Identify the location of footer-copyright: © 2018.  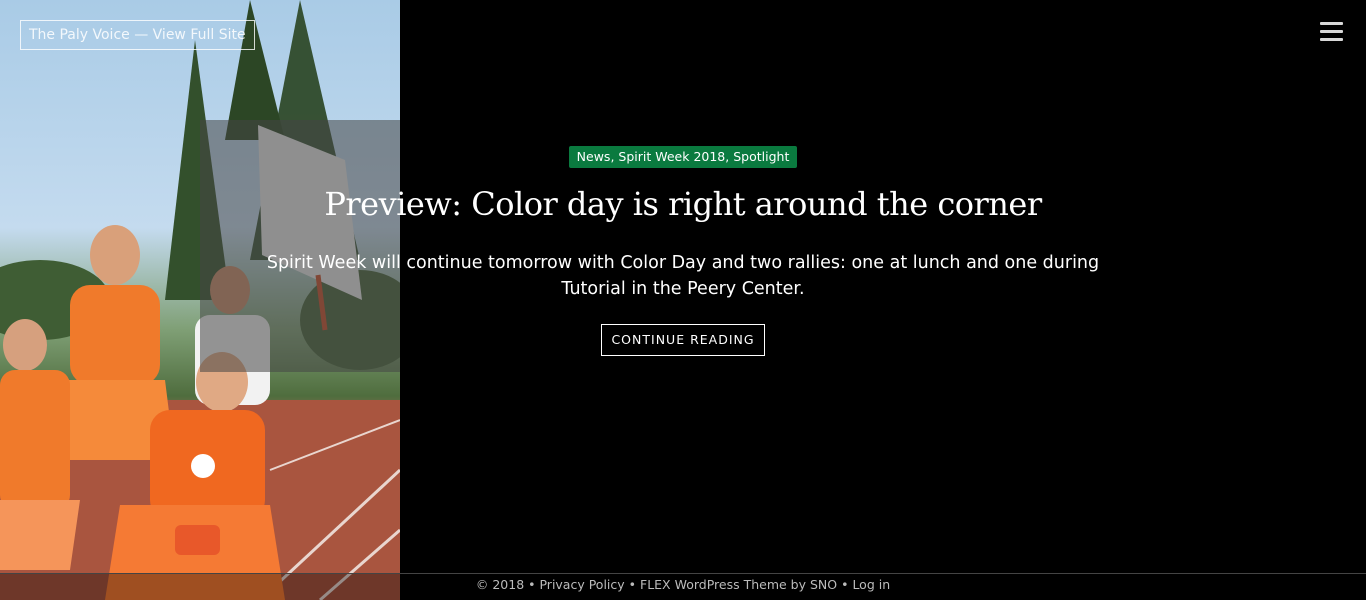
(500, 584).